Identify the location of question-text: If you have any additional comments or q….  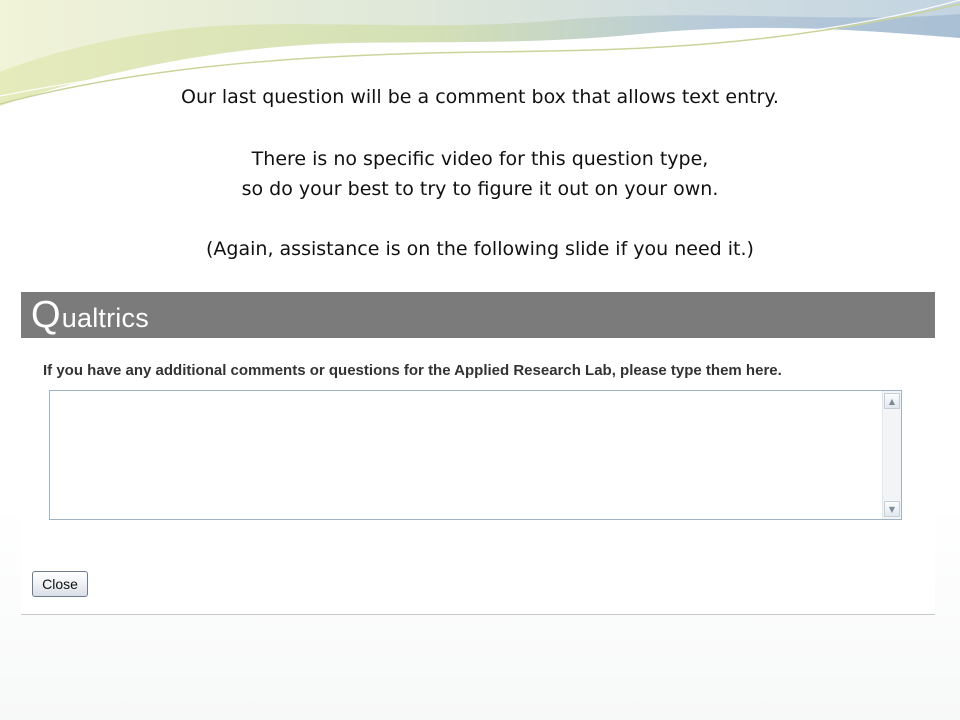
(412, 370).